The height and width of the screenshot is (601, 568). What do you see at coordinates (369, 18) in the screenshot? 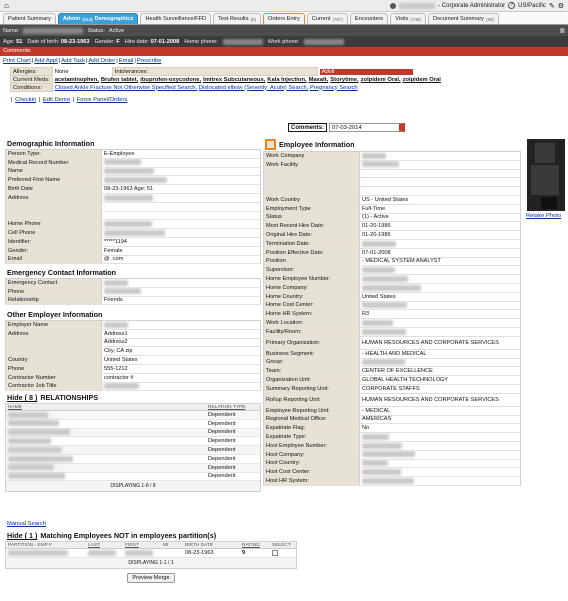
I see `tab-encounters: Encounters` at bounding box center [369, 18].